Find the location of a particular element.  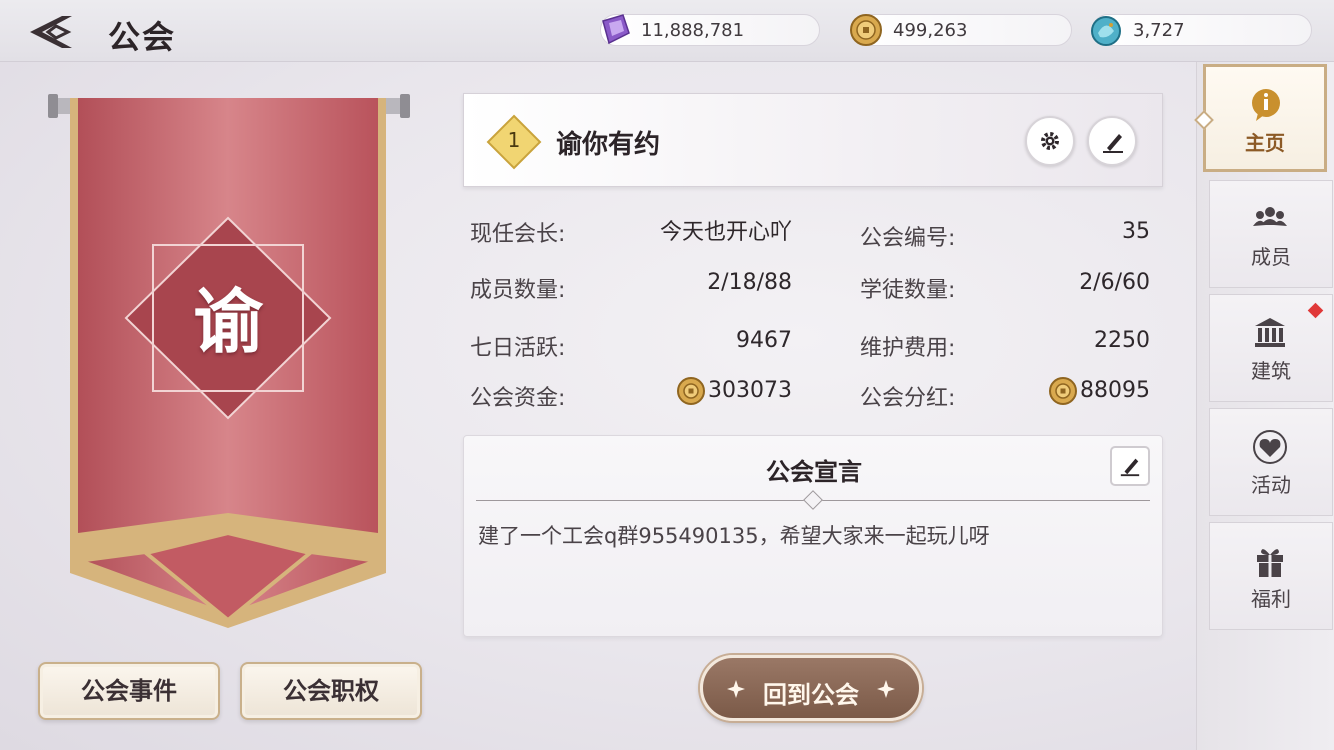

back-button is located at coordinates (52, 32).